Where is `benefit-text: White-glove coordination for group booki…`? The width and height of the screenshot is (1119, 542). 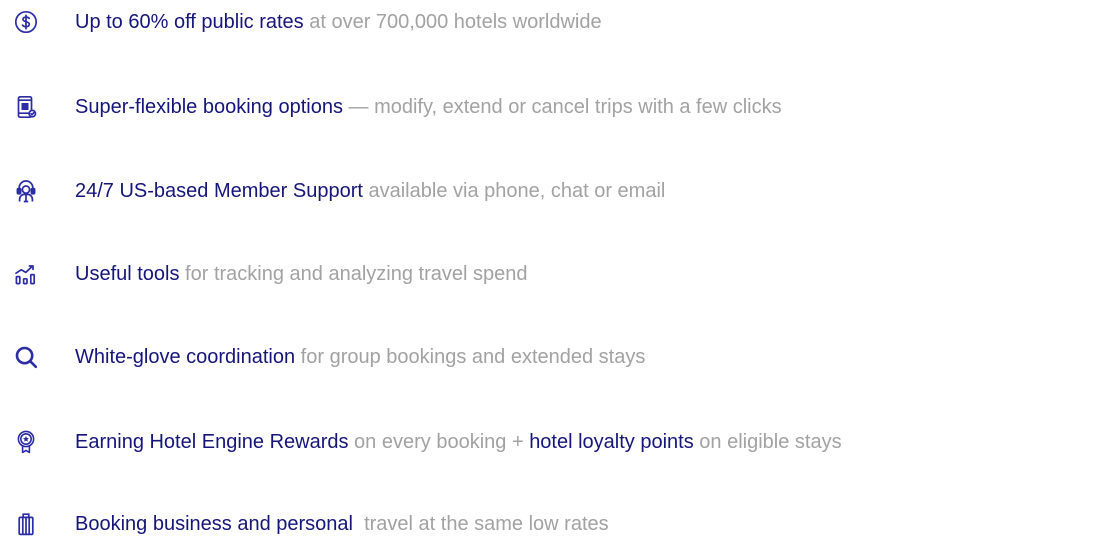
benefit-text: White-glove coordination for group booki… is located at coordinates (360, 357).